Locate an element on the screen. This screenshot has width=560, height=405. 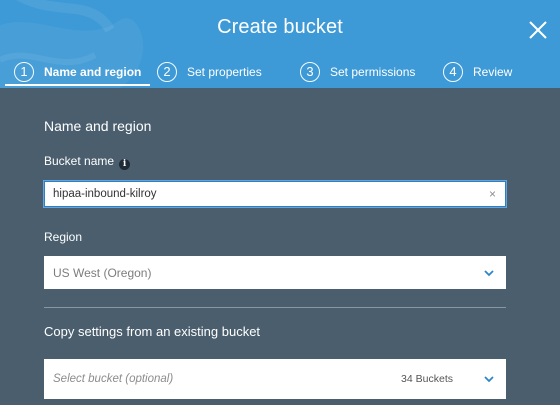
clear-input-icon: × is located at coordinates (492, 194).